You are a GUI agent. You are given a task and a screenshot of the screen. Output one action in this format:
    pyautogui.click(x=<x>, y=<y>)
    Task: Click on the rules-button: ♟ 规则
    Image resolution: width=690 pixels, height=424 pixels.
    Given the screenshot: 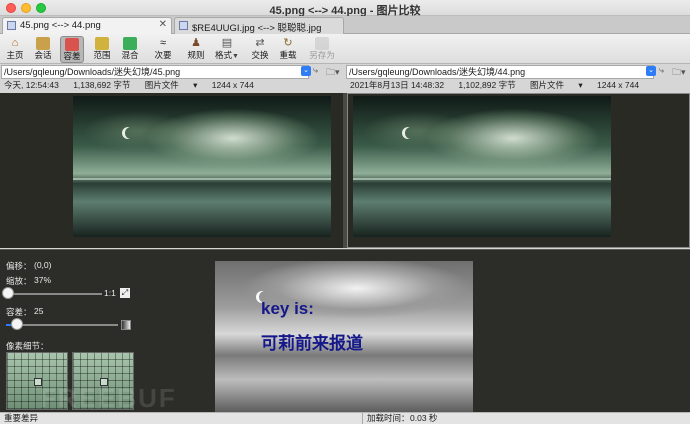 What is the action you would take?
    pyautogui.click(x=196, y=49)
    